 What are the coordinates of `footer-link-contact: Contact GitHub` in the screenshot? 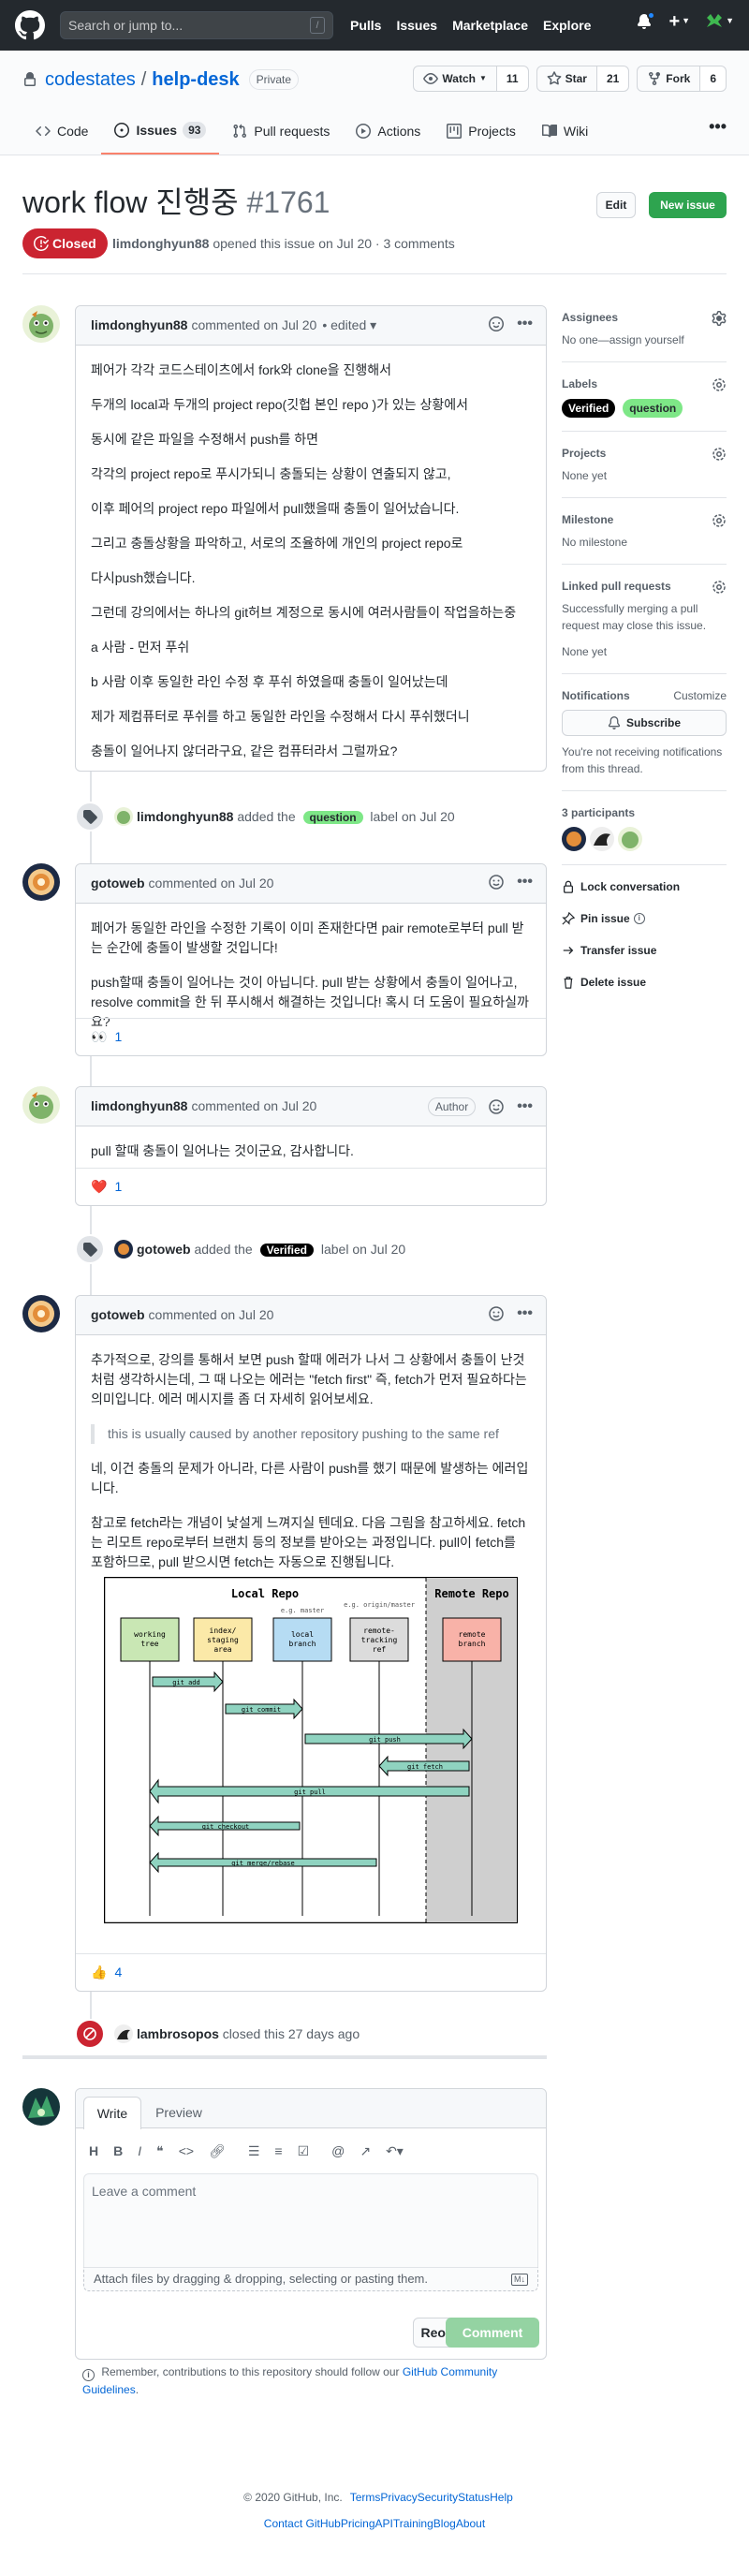 It's located at (302, 2523).